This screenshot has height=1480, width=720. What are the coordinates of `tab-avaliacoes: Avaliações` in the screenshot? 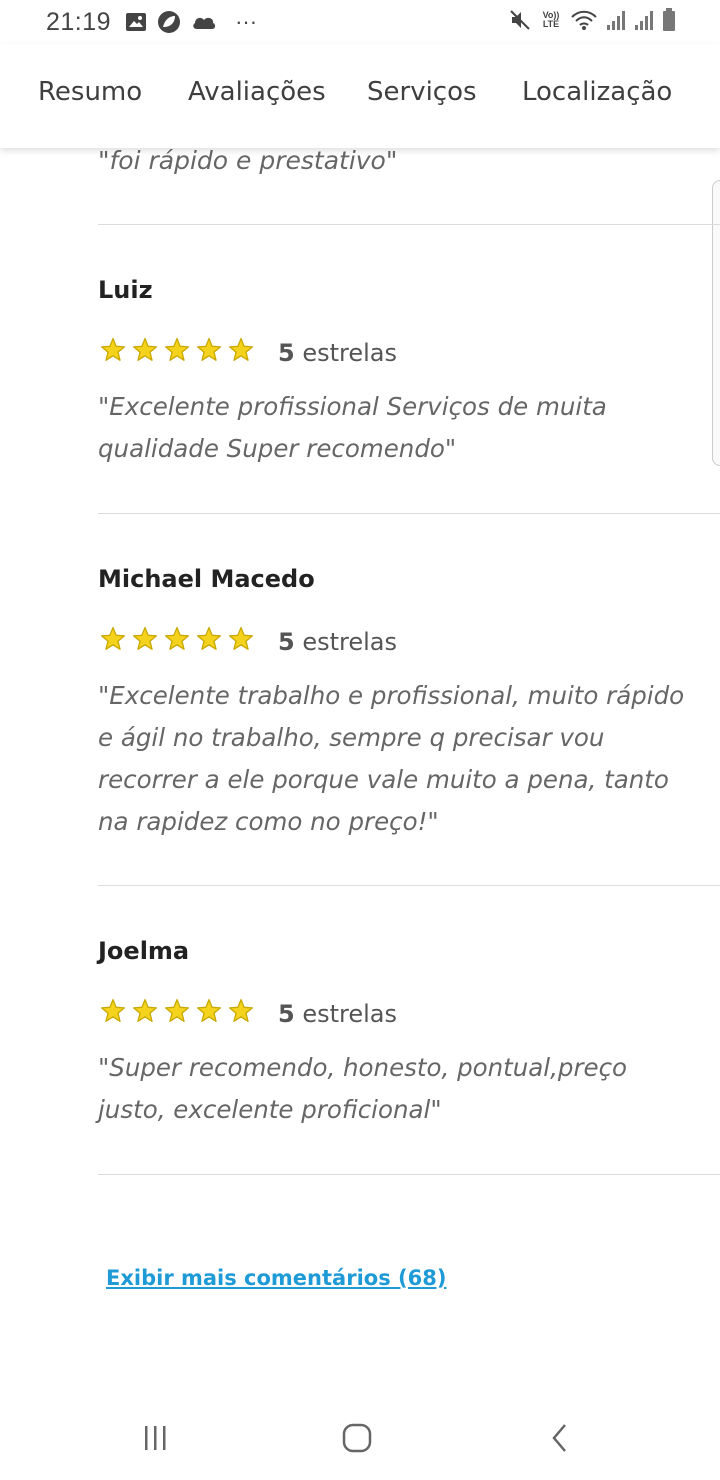 It's located at (257, 92).